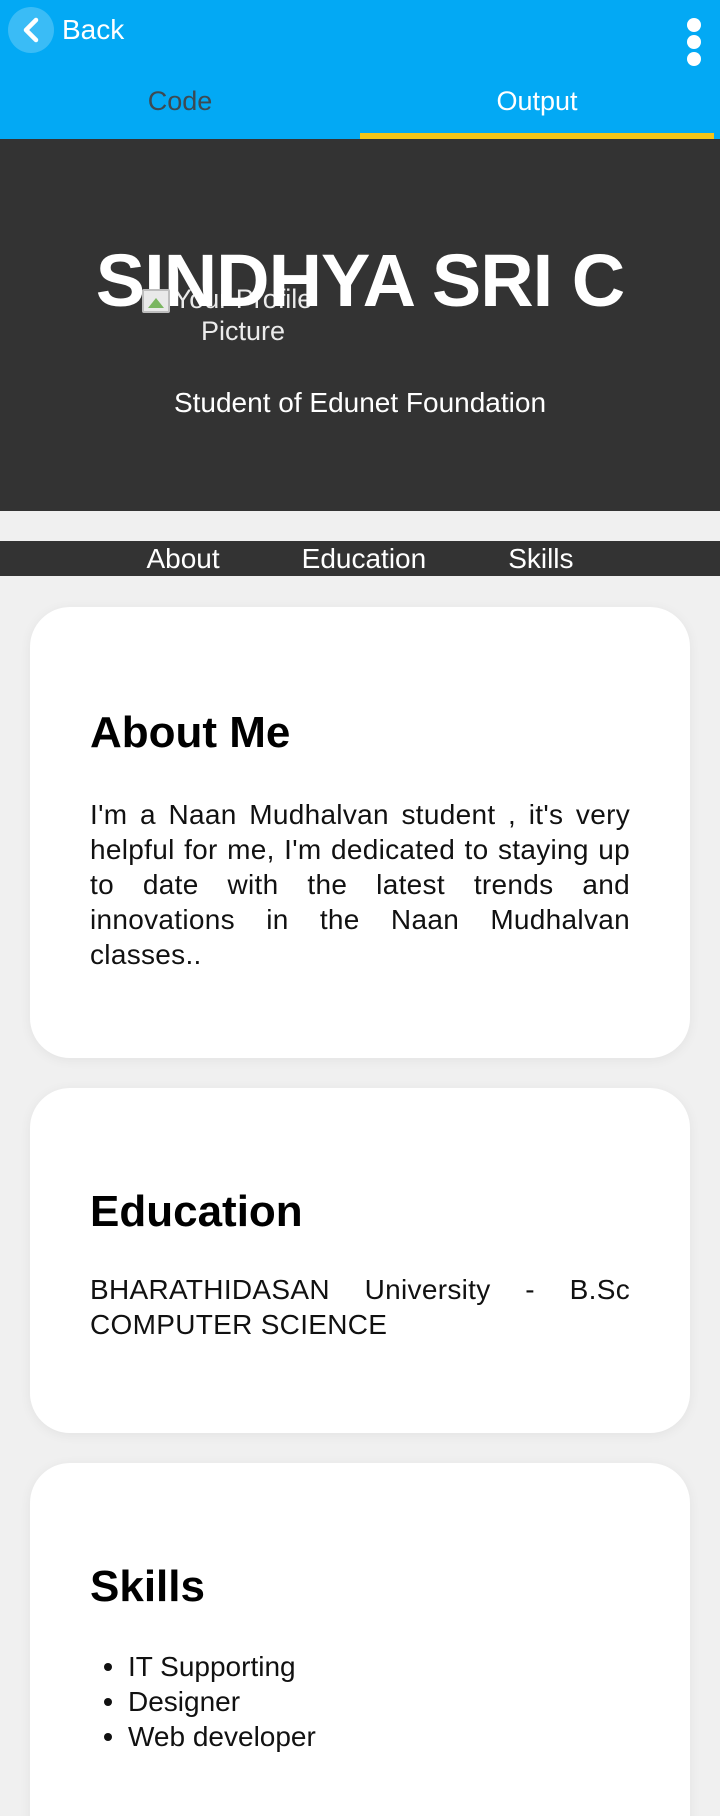 Image resolution: width=720 pixels, height=1816 pixels. I want to click on skill-item: Designer, so click(360, 1701).